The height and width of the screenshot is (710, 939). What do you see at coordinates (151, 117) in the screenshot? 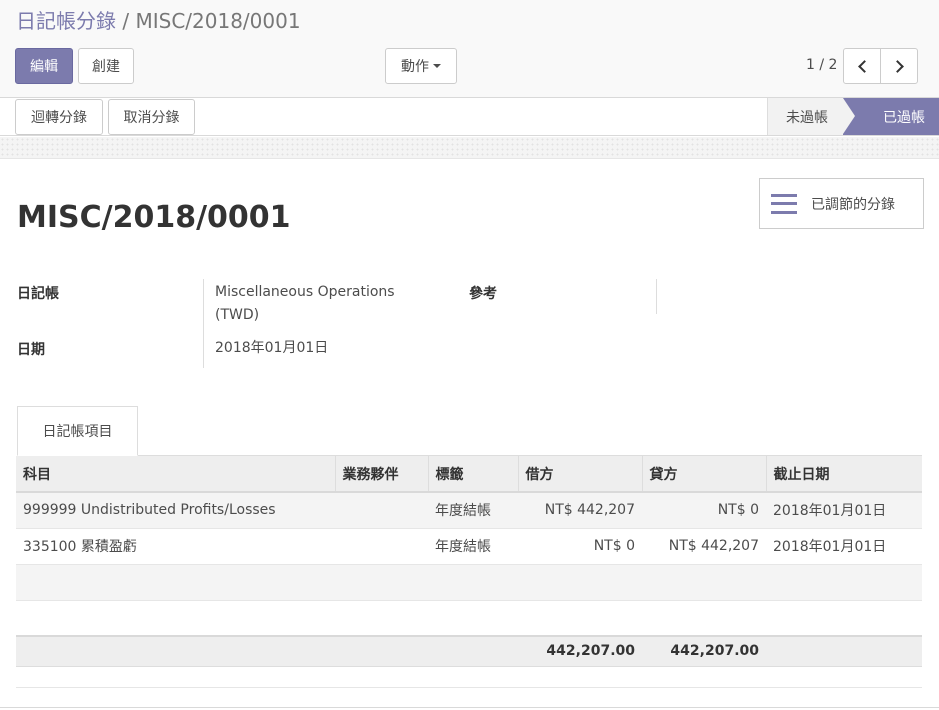
I see `cancel-entry-button: 取消分錄` at bounding box center [151, 117].